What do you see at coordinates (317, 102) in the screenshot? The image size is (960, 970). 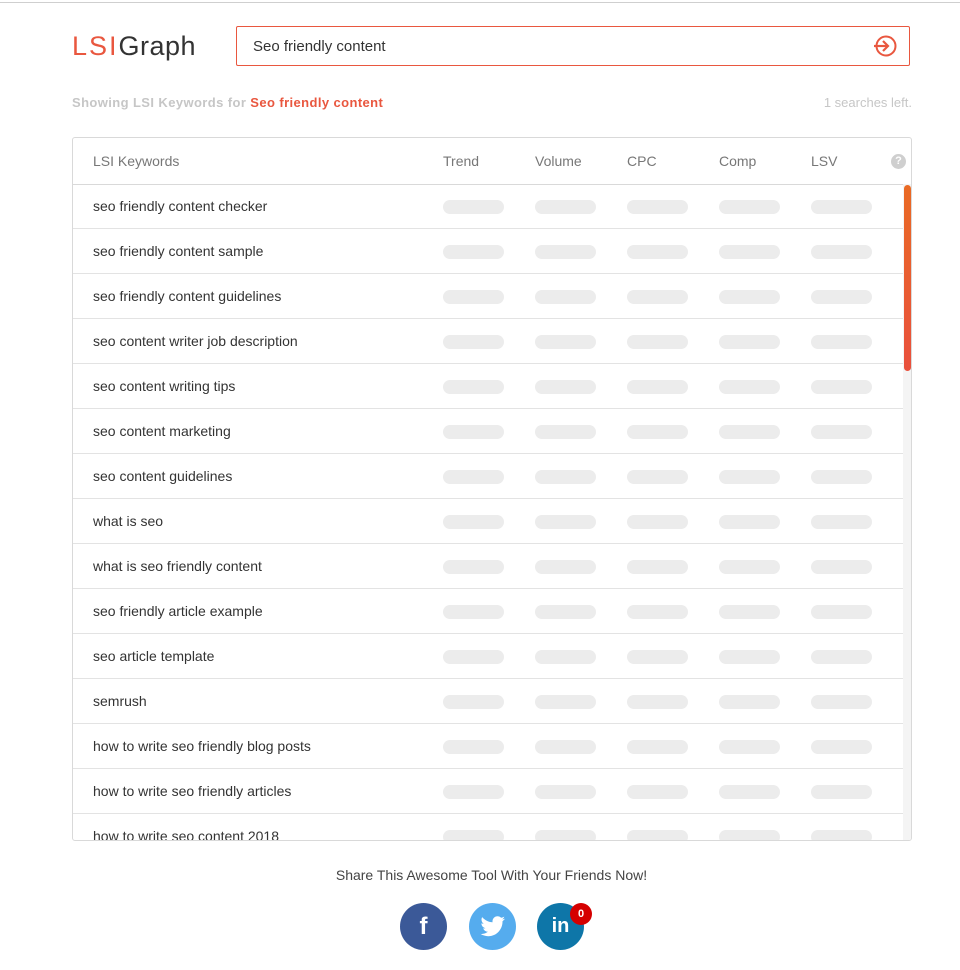 I see `searched-keyword: Seo friendly content` at bounding box center [317, 102].